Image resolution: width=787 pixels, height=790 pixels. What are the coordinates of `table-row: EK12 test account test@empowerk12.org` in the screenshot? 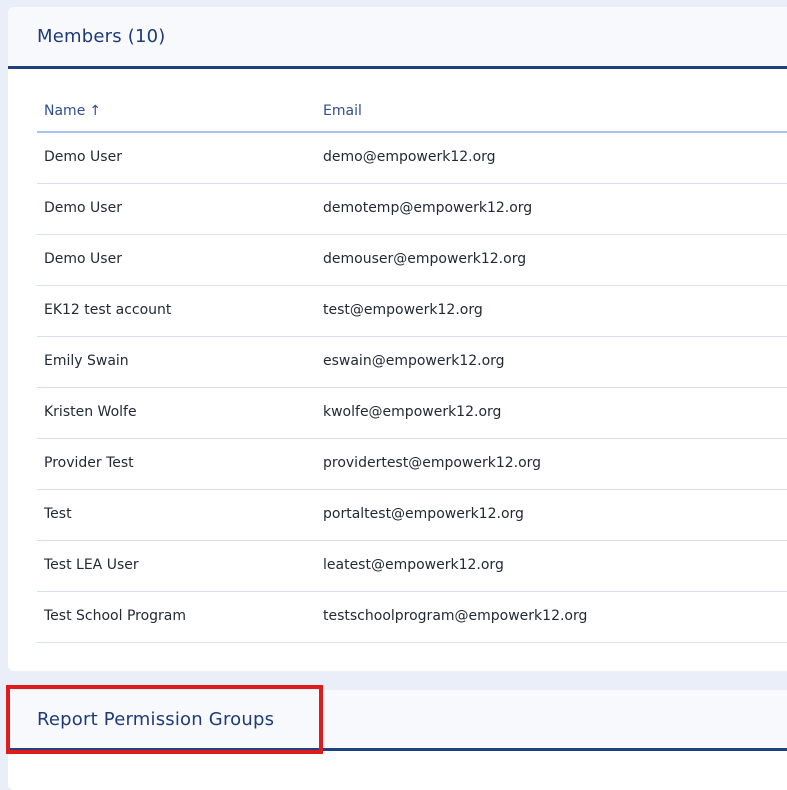 It's located at (412, 311).